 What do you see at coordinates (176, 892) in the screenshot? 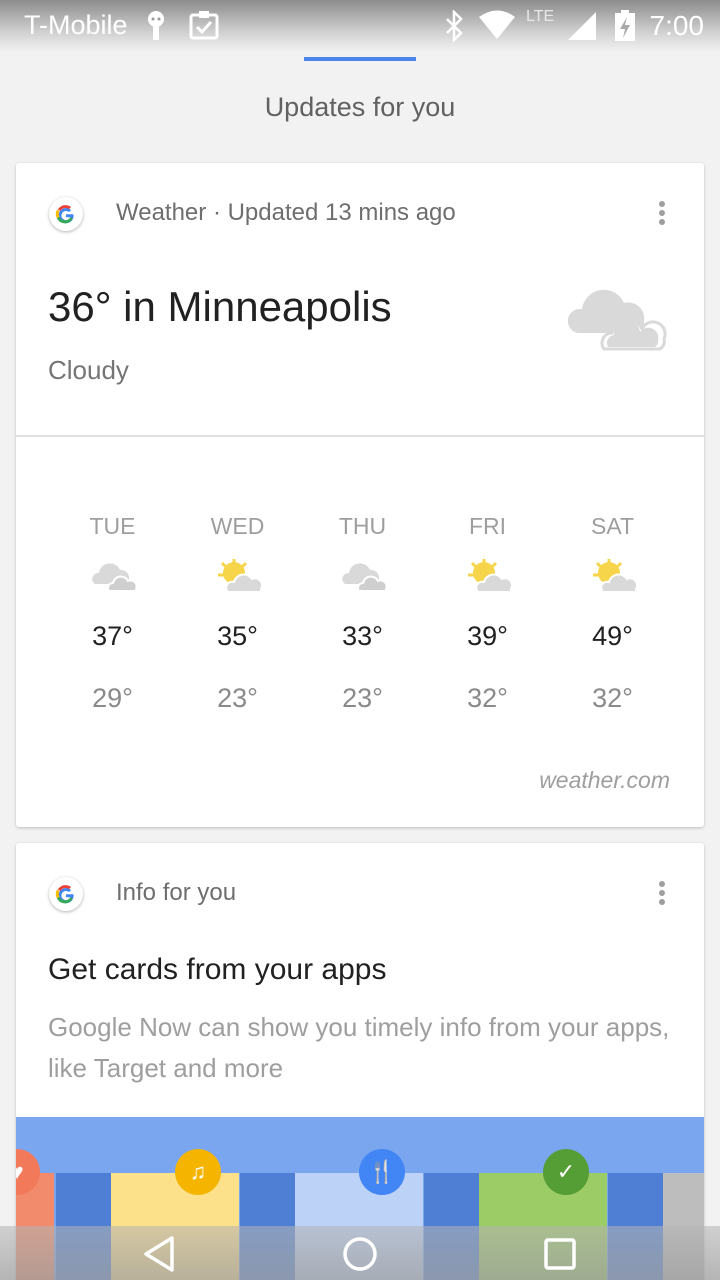
I see `card-source-label: Info for you` at bounding box center [176, 892].